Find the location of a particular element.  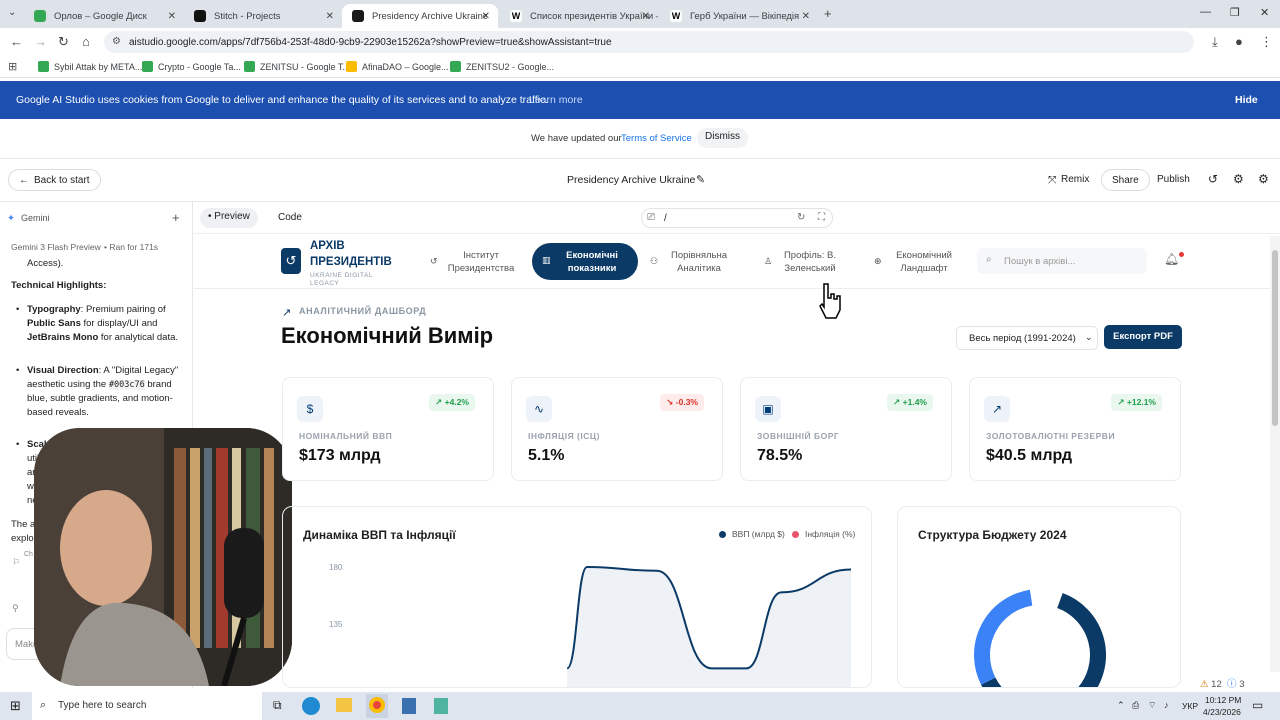

publish-button: Publish is located at coordinates (1173, 179).